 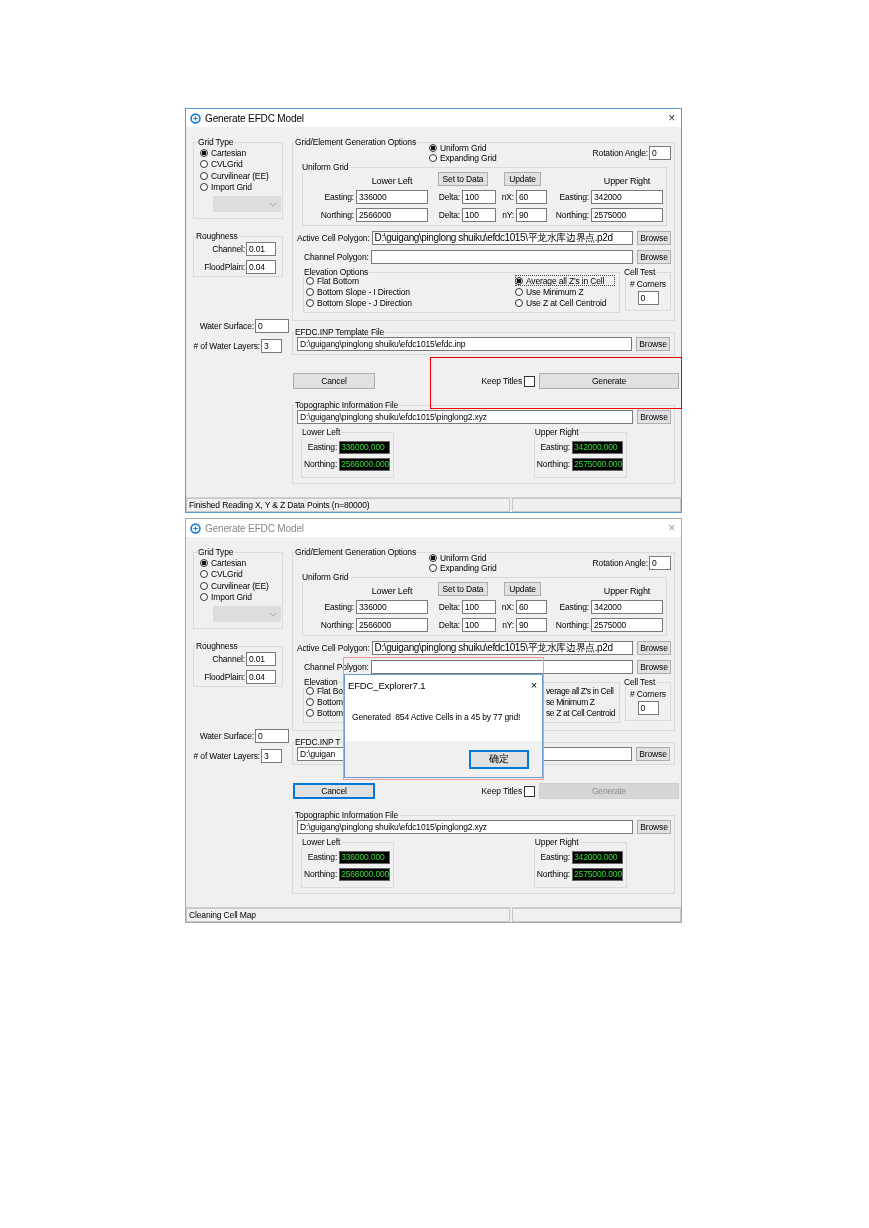 What do you see at coordinates (336, 272) in the screenshot?
I see `group-label: Elevation Options` at bounding box center [336, 272].